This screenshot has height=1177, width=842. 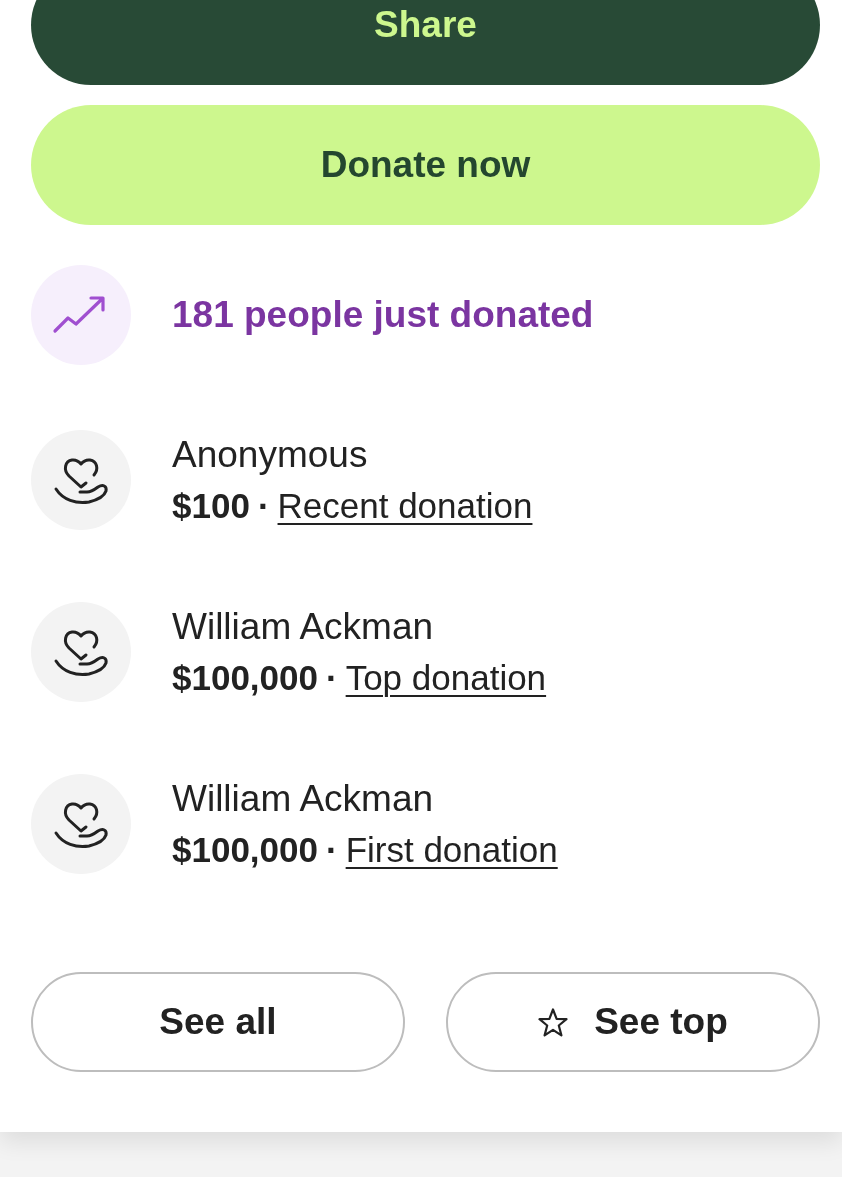 I want to click on see-top-button: See top, so click(x=633, y=1022).